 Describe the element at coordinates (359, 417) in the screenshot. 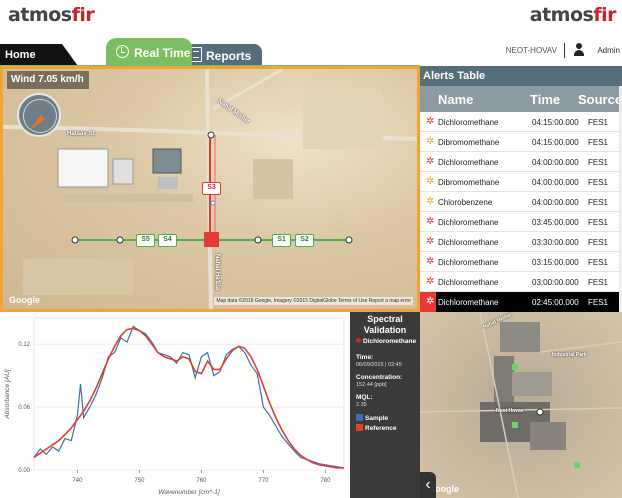

I see `sample-swatch` at that location.